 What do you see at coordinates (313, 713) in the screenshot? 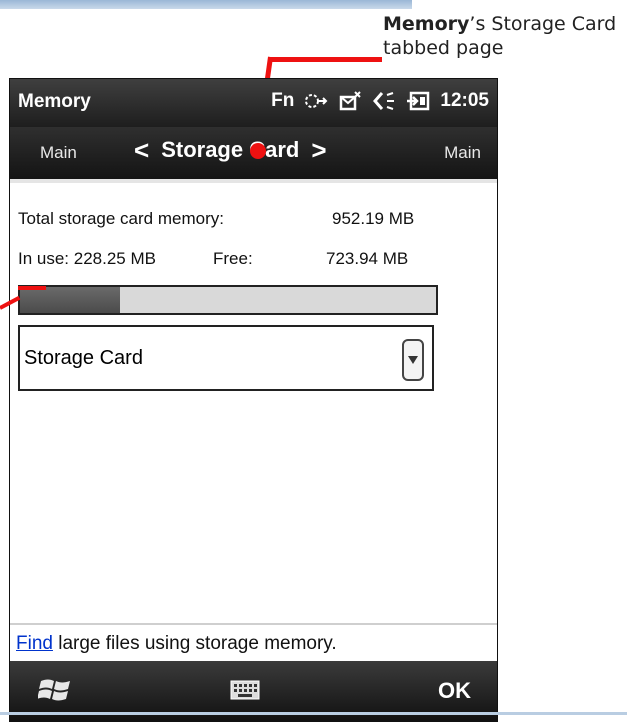
I see `bottom-rule` at bounding box center [313, 713].